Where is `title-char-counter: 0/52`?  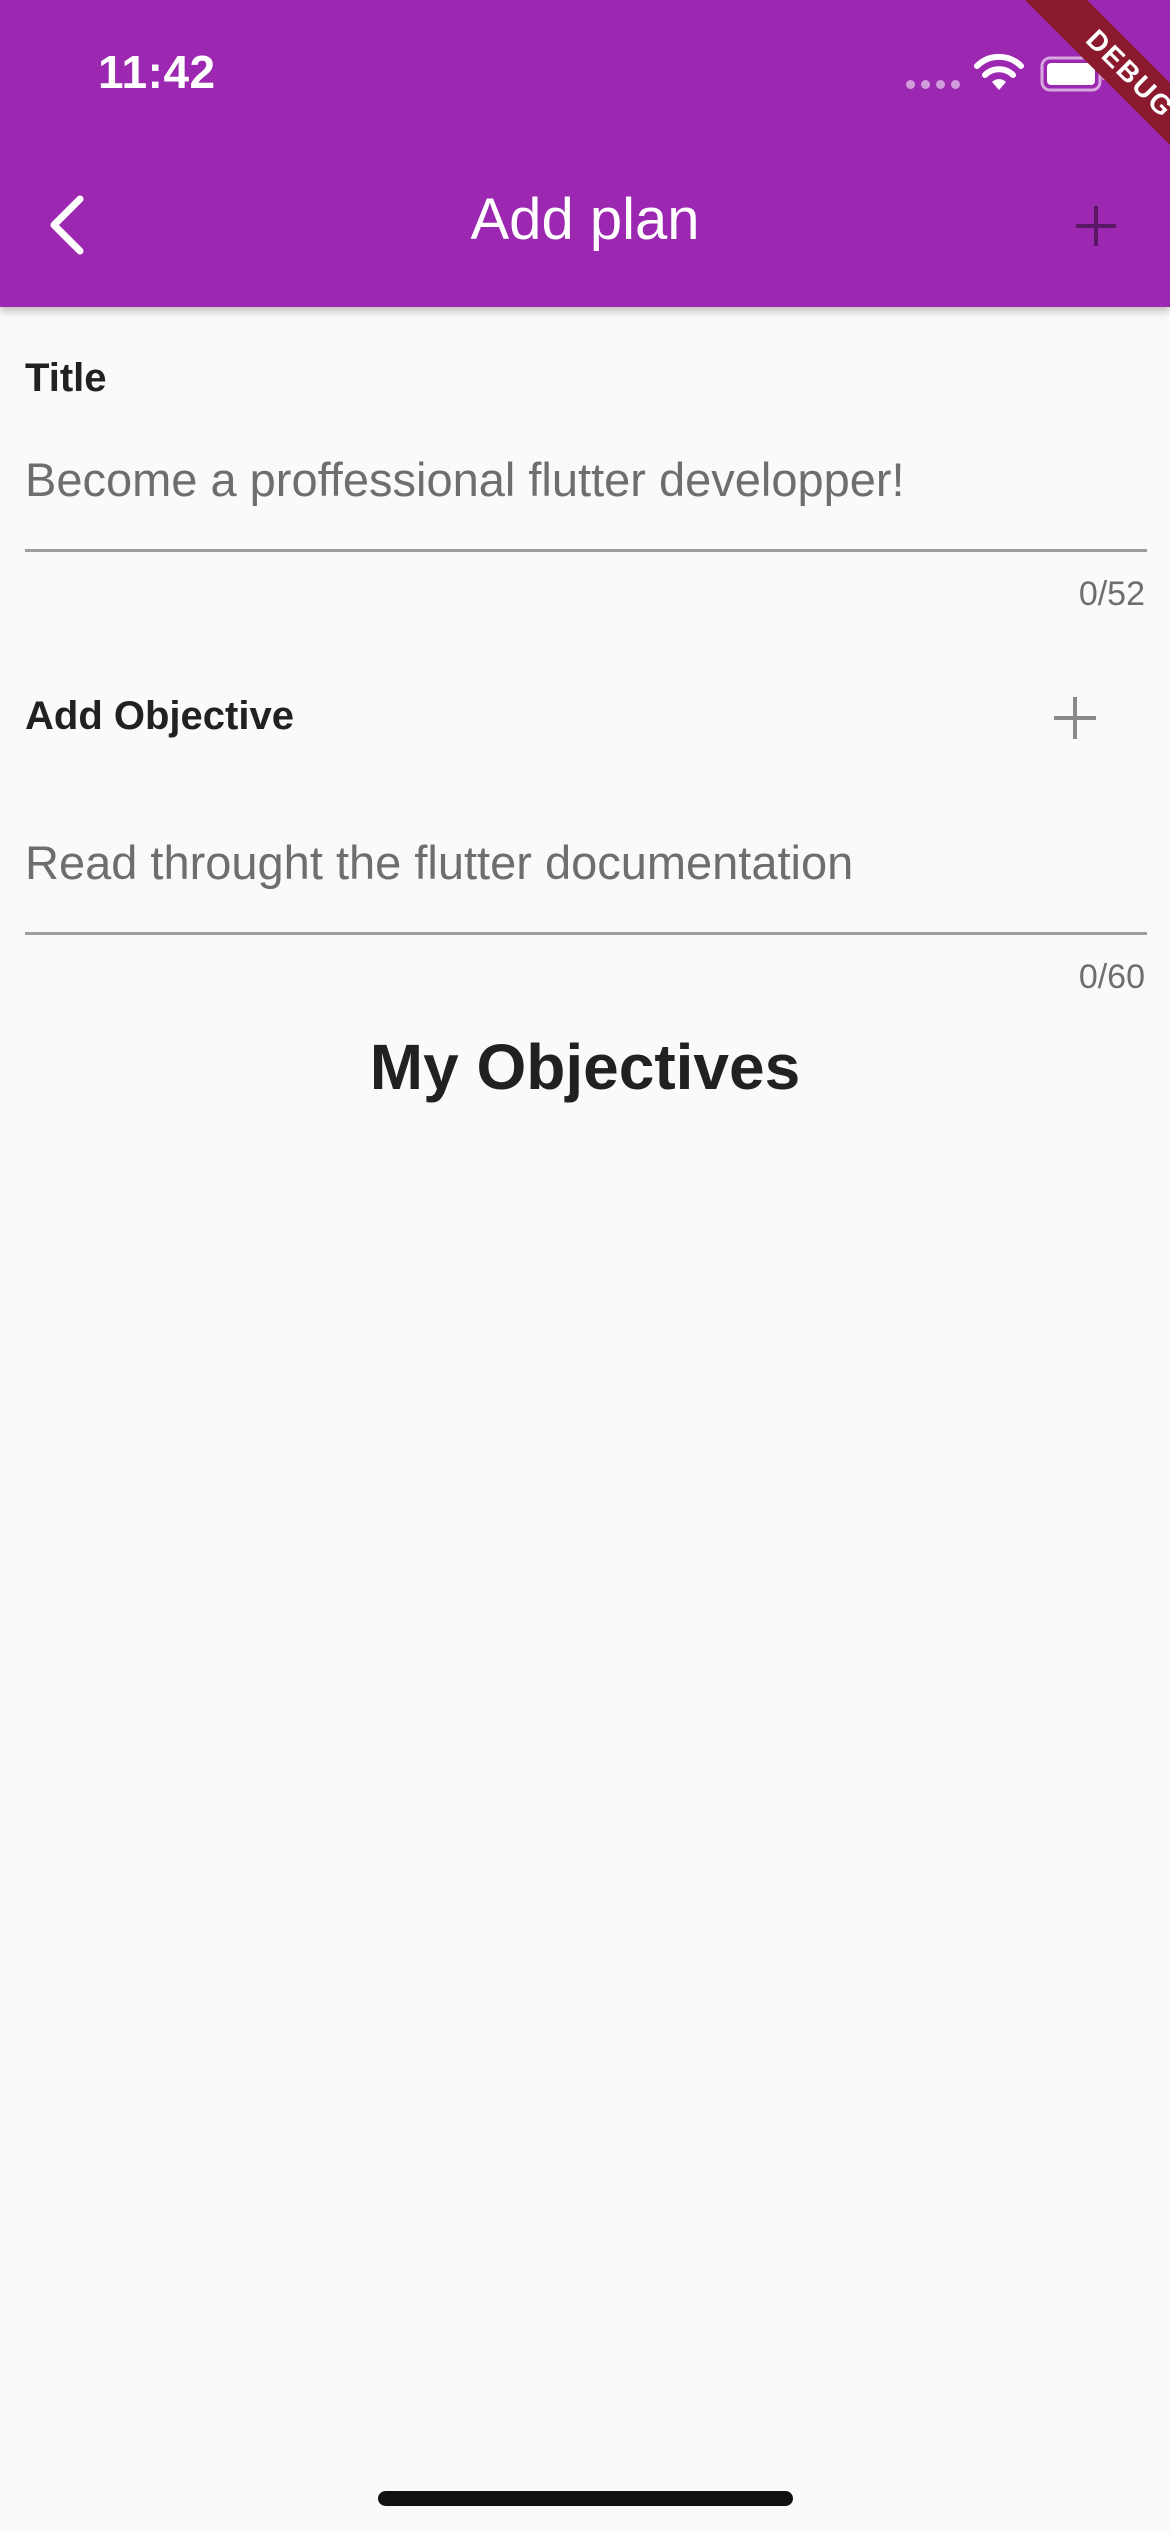
title-char-counter: 0/52 is located at coordinates (1111, 594).